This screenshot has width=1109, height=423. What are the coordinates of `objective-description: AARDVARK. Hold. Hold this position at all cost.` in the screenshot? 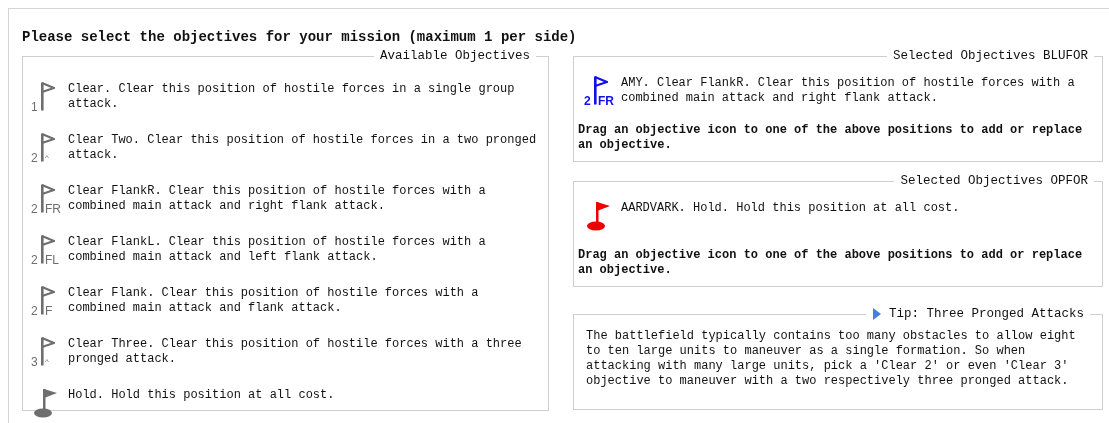 It's located at (790, 208).